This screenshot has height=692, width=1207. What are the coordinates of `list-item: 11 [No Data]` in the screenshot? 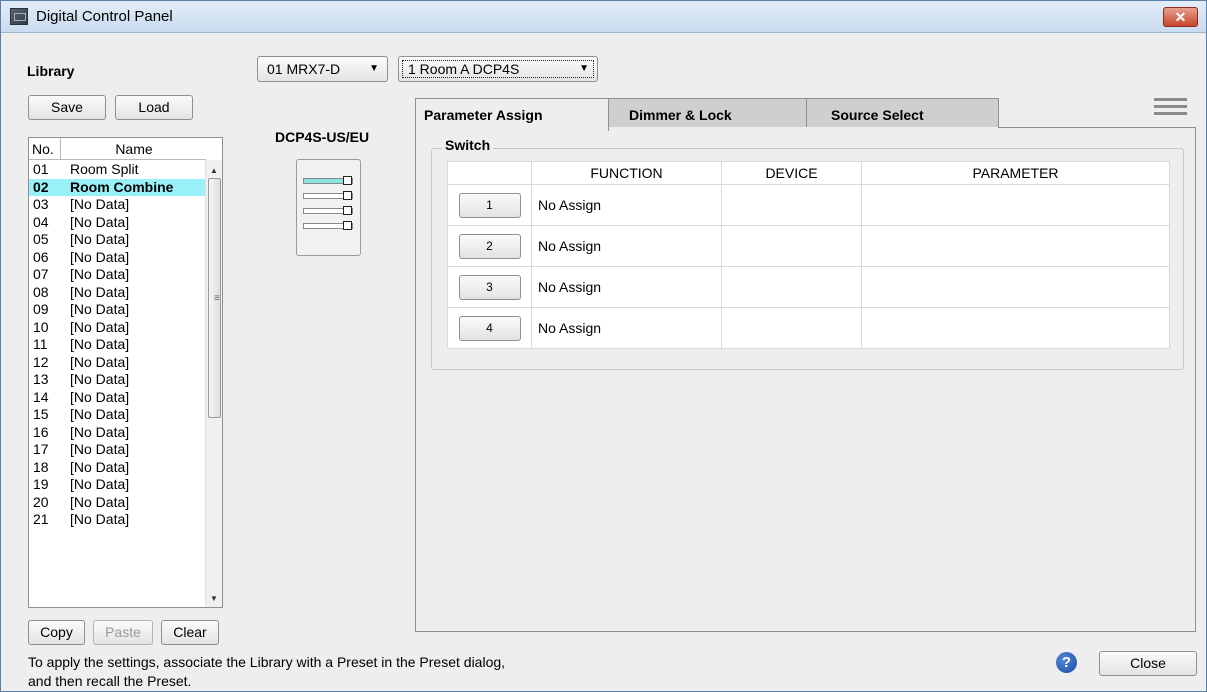 It's located at (117, 345).